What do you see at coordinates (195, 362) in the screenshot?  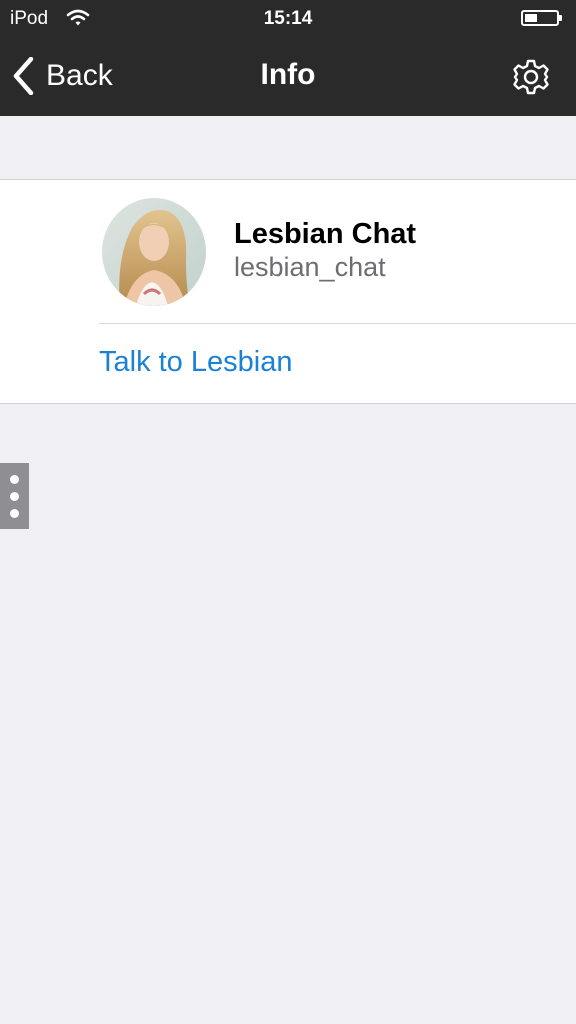 I see `talk-to-button: Talk to Lesbian` at bounding box center [195, 362].